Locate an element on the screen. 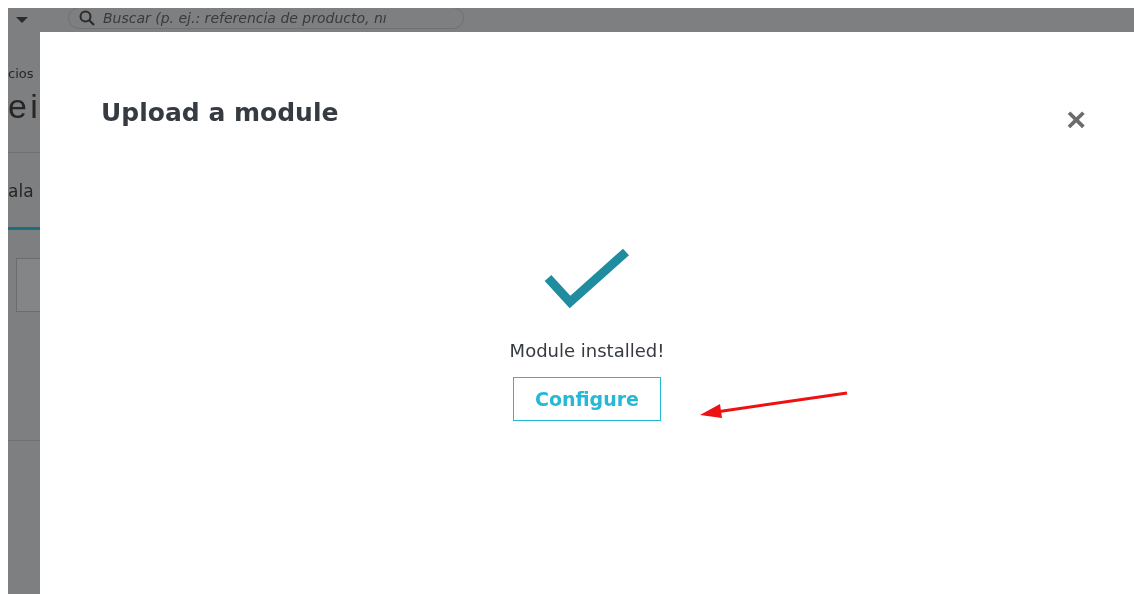 Image resolution: width=1134 pixels, height=594 pixels. success-message: Module installed! is located at coordinates (587, 350).